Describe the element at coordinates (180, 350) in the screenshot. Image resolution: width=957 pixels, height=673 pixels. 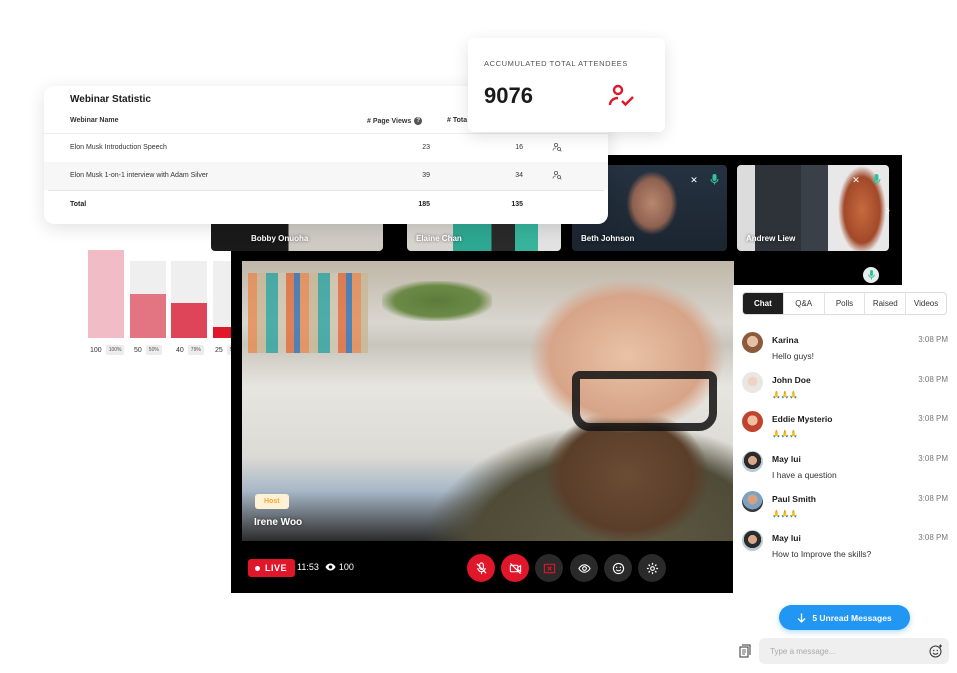
I see `funnel-value: 40` at that location.